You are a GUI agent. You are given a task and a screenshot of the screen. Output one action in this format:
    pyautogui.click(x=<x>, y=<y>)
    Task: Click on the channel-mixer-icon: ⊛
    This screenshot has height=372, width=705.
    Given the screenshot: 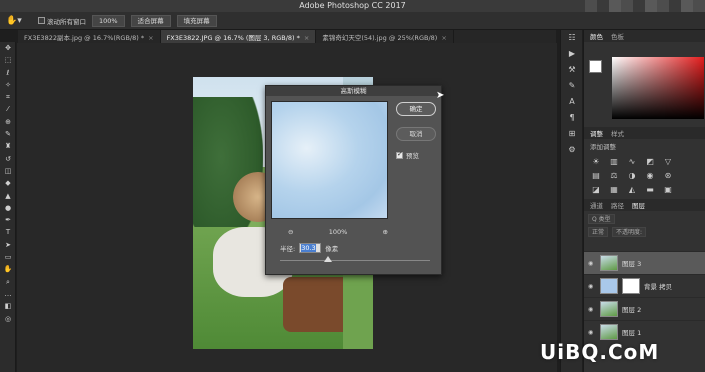 What is the action you would take?
    pyautogui.click(x=668, y=176)
    